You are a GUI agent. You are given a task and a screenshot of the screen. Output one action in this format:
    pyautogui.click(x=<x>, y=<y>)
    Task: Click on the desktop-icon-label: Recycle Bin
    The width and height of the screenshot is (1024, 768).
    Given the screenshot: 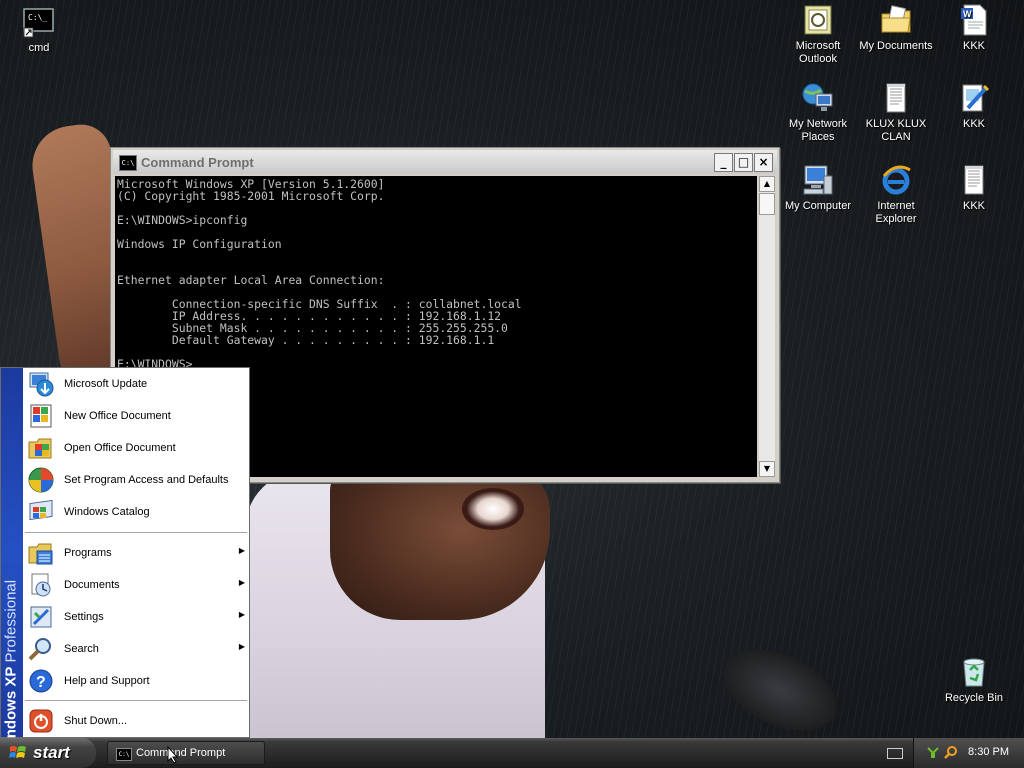 What is the action you would take?
    pyautogui.click(x=974, y=698)
    